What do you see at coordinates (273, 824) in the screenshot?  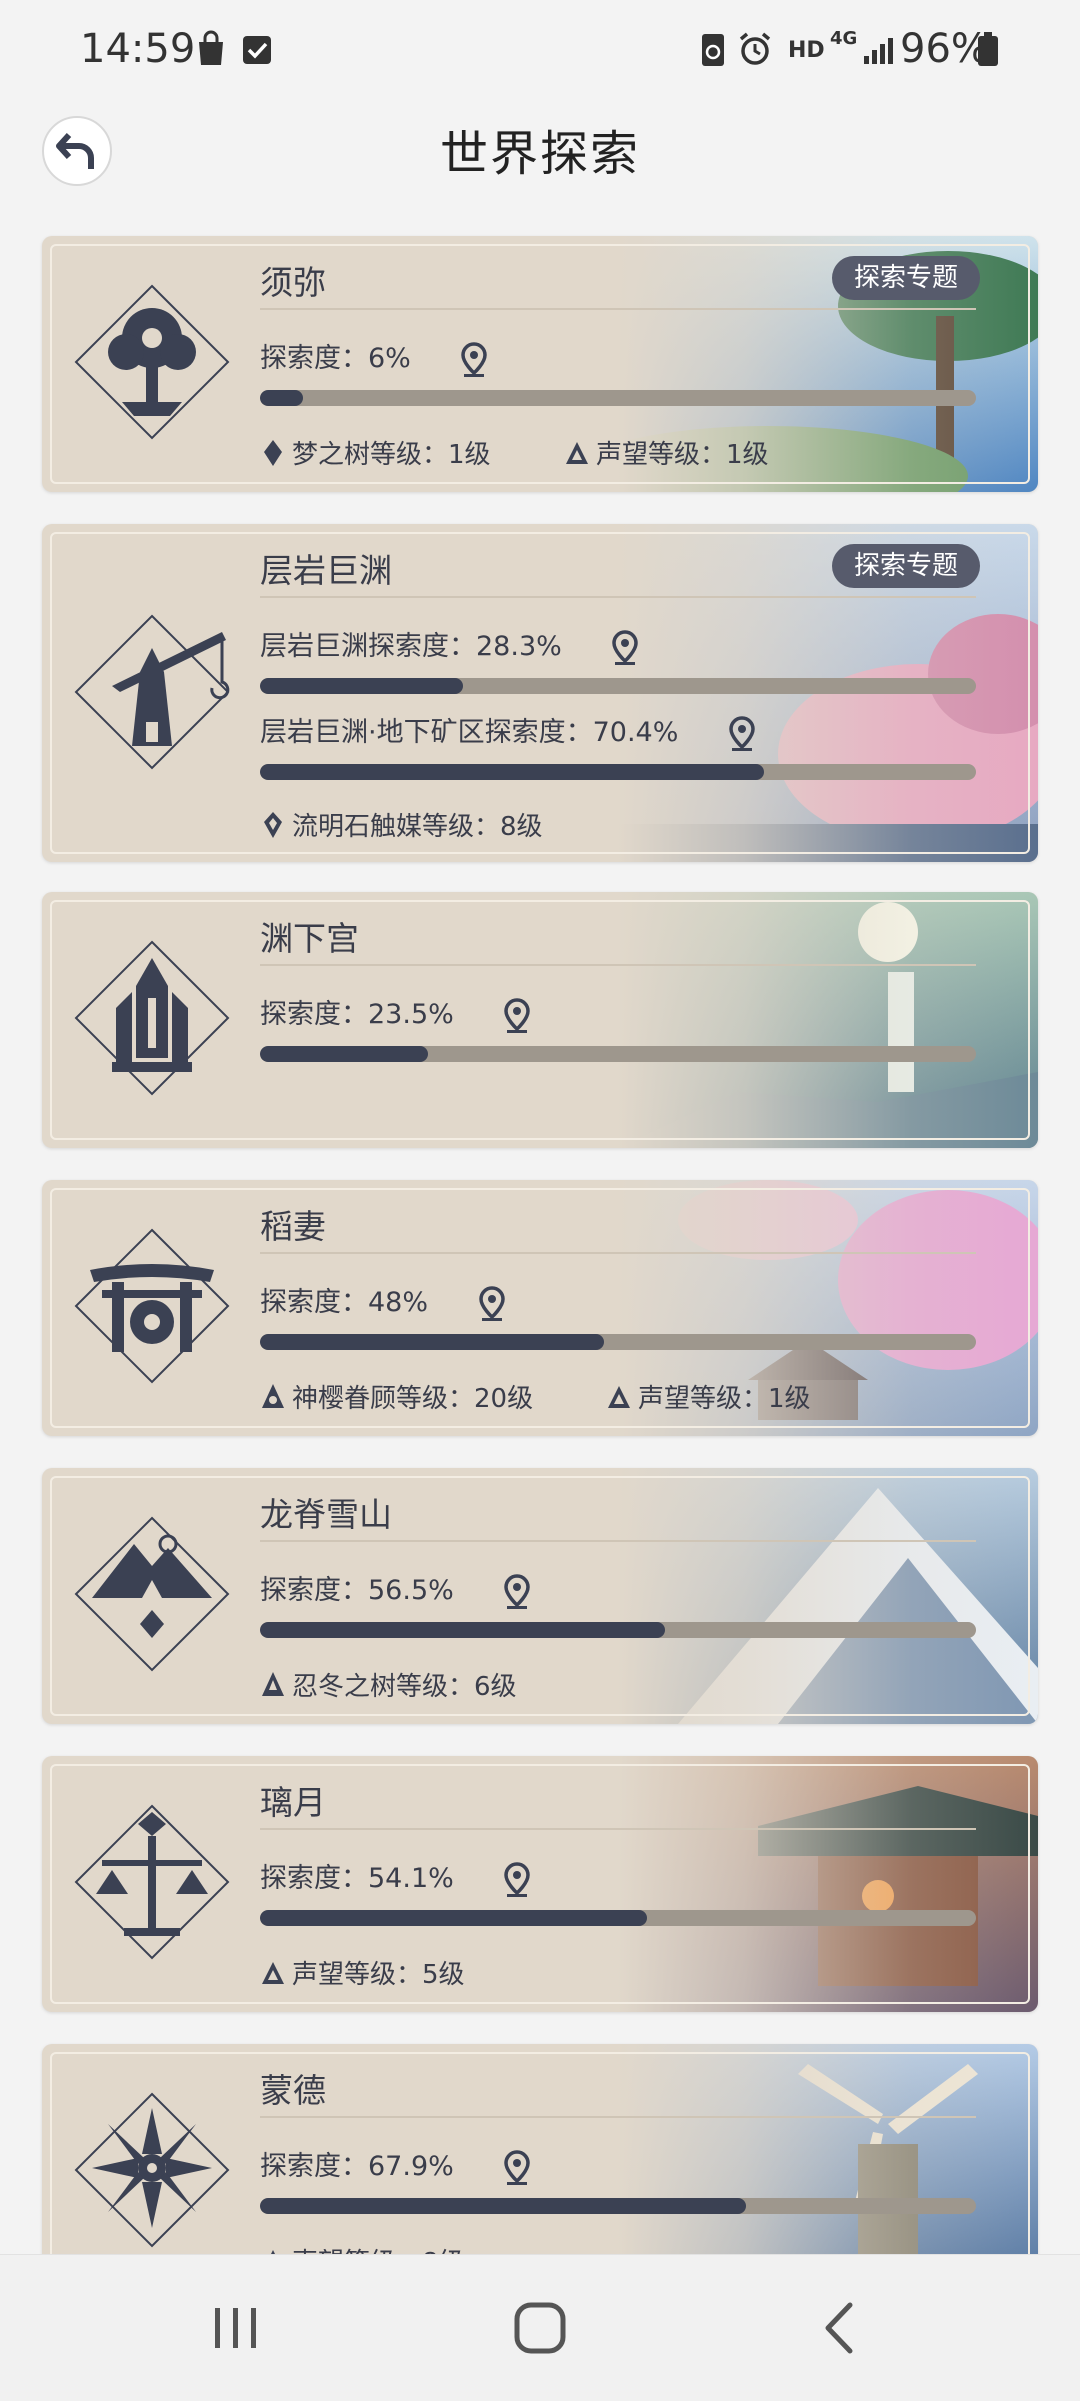 I see `lumenstone-icon` at bounding box center [273, 824].